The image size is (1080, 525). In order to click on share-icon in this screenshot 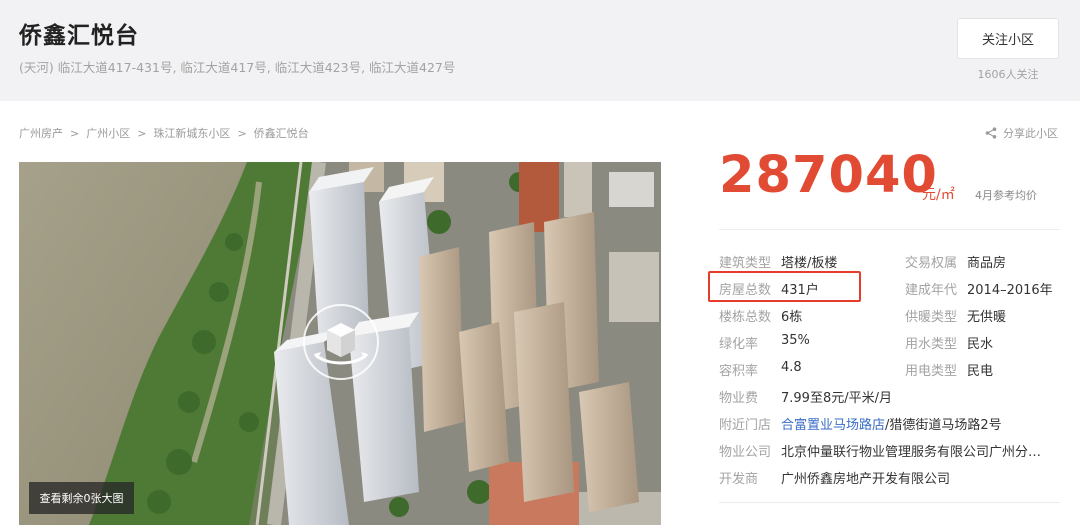, I will do `click(991, 133)`.